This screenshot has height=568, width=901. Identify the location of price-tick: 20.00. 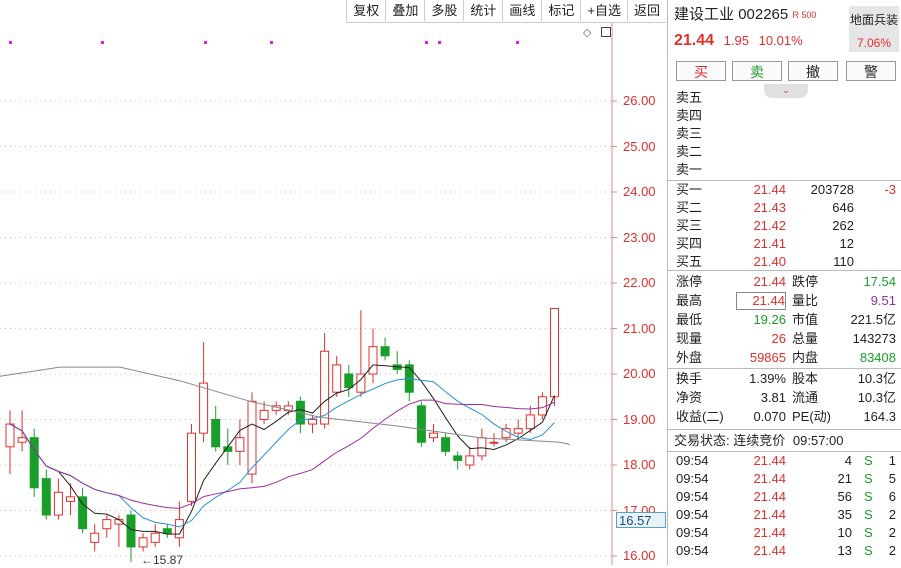
(639, 373).